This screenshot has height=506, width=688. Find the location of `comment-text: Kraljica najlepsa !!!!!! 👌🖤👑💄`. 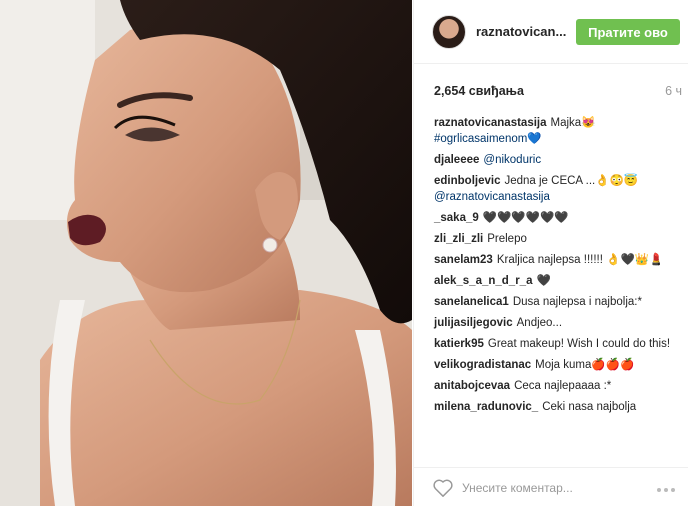

comment-text: Kraljica najlepsa !!!!!! 👌🖤👑💄 is located at coordinates (580, 260).